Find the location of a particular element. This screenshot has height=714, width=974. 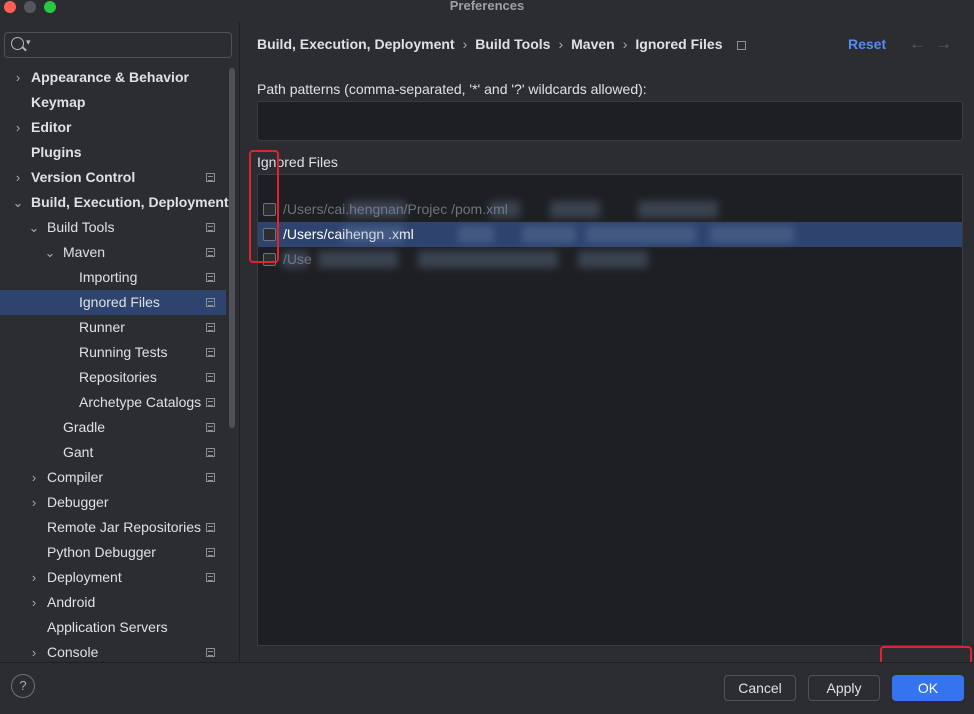

sidebar-item-label: Plugins is located at coordinates (56, 152).